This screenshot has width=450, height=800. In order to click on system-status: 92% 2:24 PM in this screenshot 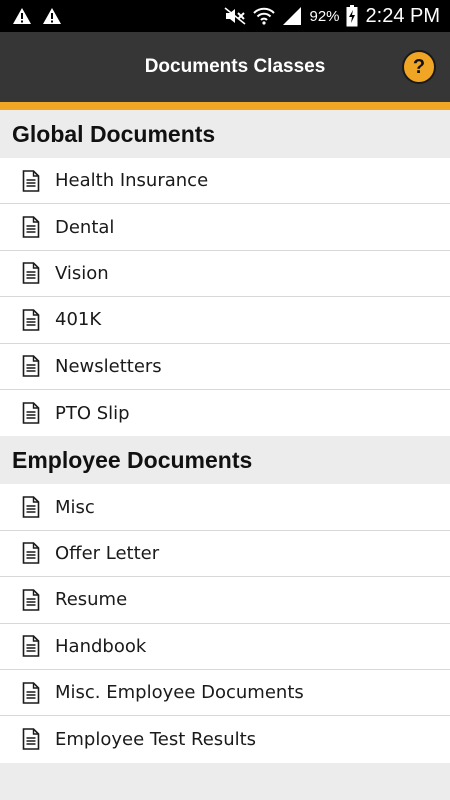, I will do `click(328, 16)`.